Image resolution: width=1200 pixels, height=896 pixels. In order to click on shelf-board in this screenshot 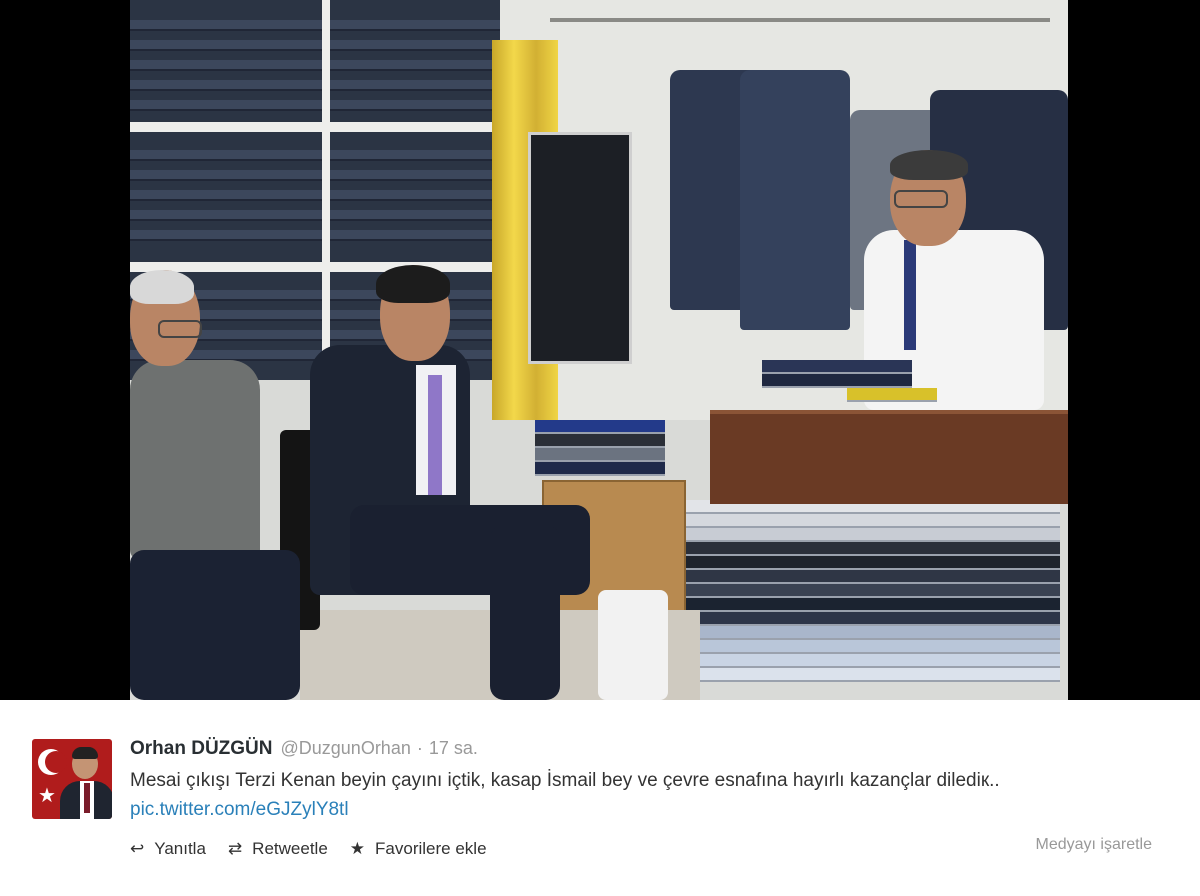, I will do `click(315, 127)`.